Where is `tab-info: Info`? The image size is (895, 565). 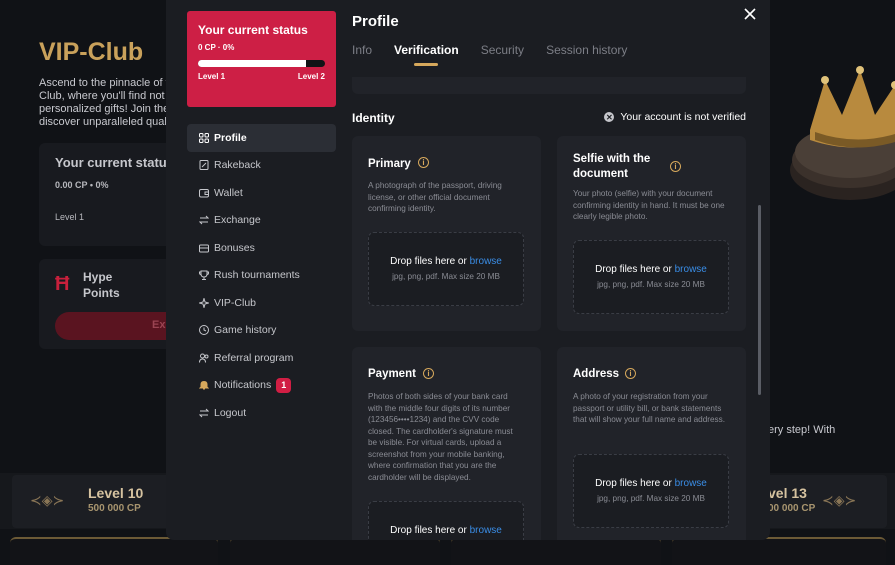
tab-info: Info is located at coordinates (362, 54).